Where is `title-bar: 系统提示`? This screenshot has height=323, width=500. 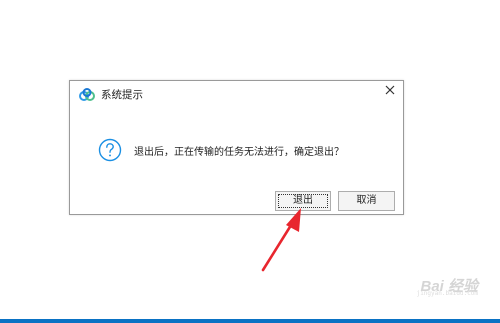 title-bar: 系统提示 is located at coordinates (236, 94).